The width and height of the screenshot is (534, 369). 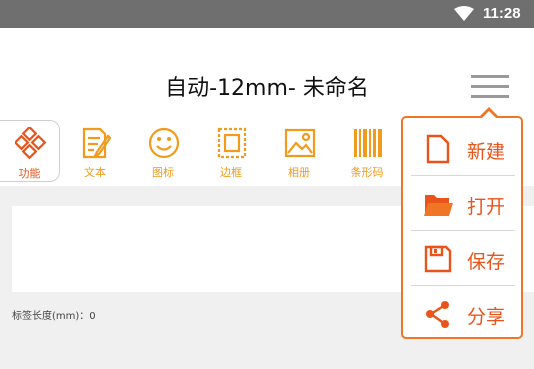 What do you see at coordinates (486, 152) in the screenshot?
I see `menu-item-label: 新建` at bounding box center [486, 152].